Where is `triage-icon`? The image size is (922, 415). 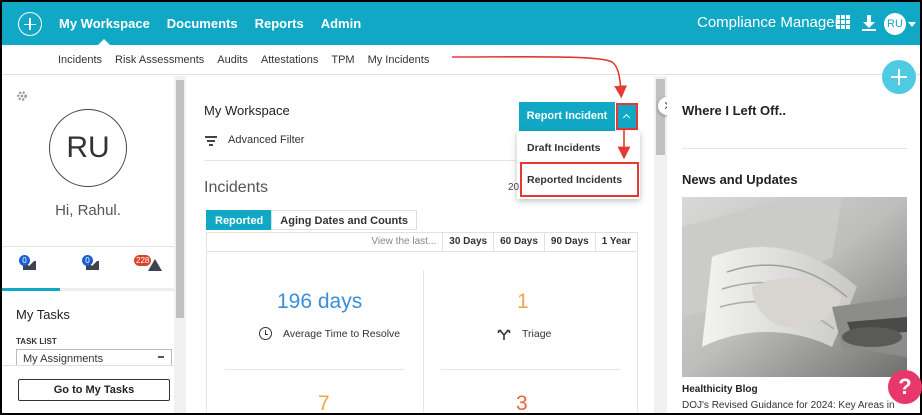 triage-icon is located at coordinates (504, 334).